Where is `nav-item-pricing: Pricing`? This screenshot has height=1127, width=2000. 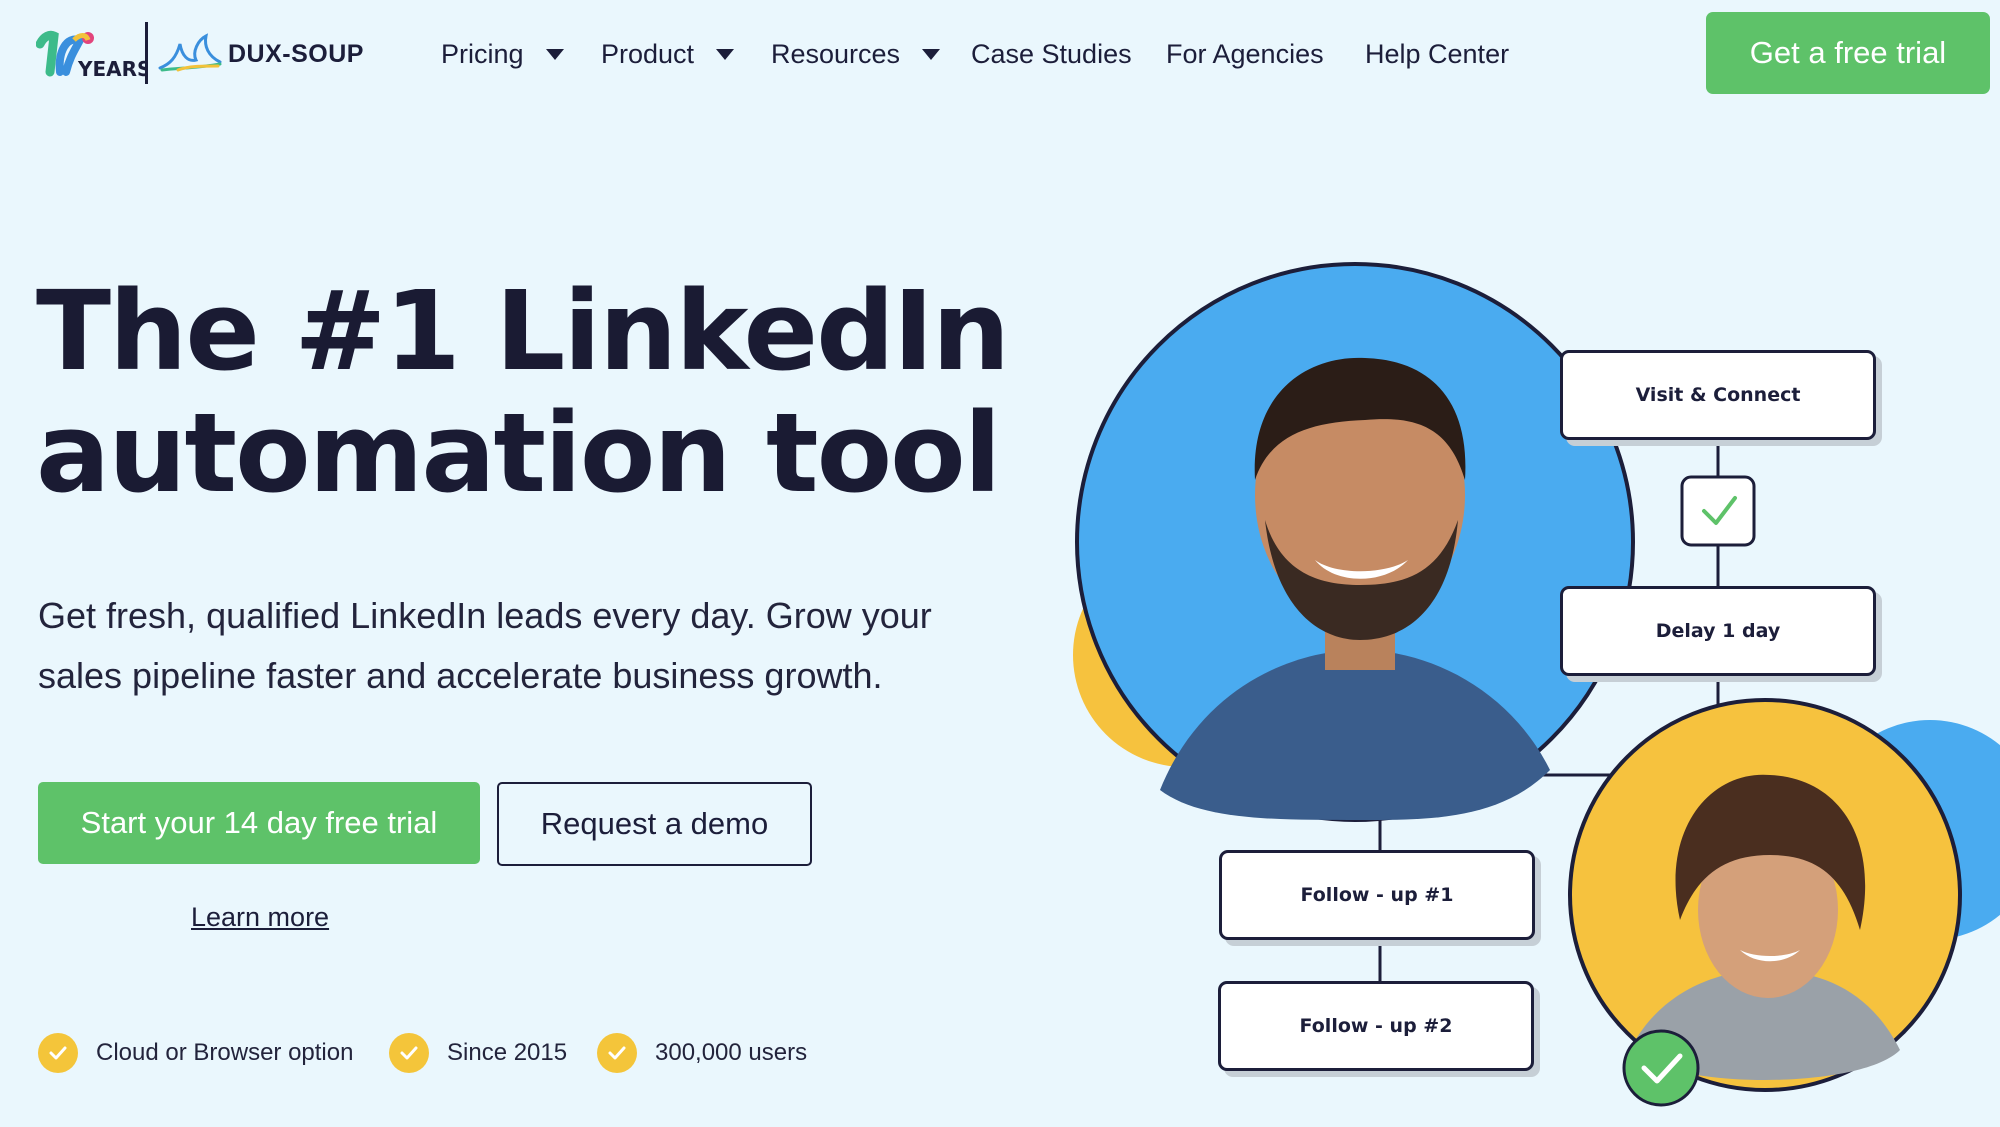
nav-item-pricing: Pricing is located at coordinates (502, 54).